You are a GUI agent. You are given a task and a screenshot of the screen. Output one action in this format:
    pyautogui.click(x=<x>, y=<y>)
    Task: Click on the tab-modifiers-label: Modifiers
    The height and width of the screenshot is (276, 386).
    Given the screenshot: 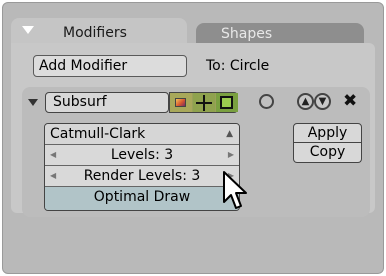 What is the action you would take?
    pyautogui.click(x=95, y=33)
    